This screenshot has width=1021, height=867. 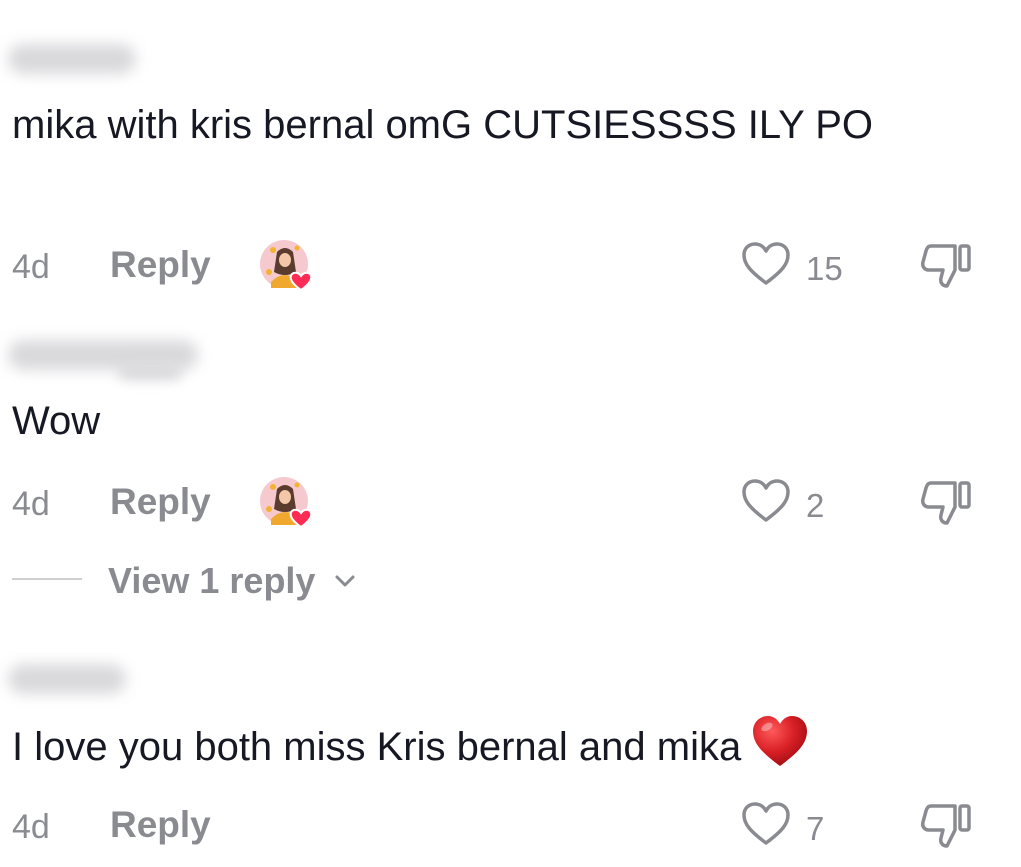 What do you see at coordinates (67, 679) in the screenshot?
I see `username-redacted` at bounding box center [67, 679].